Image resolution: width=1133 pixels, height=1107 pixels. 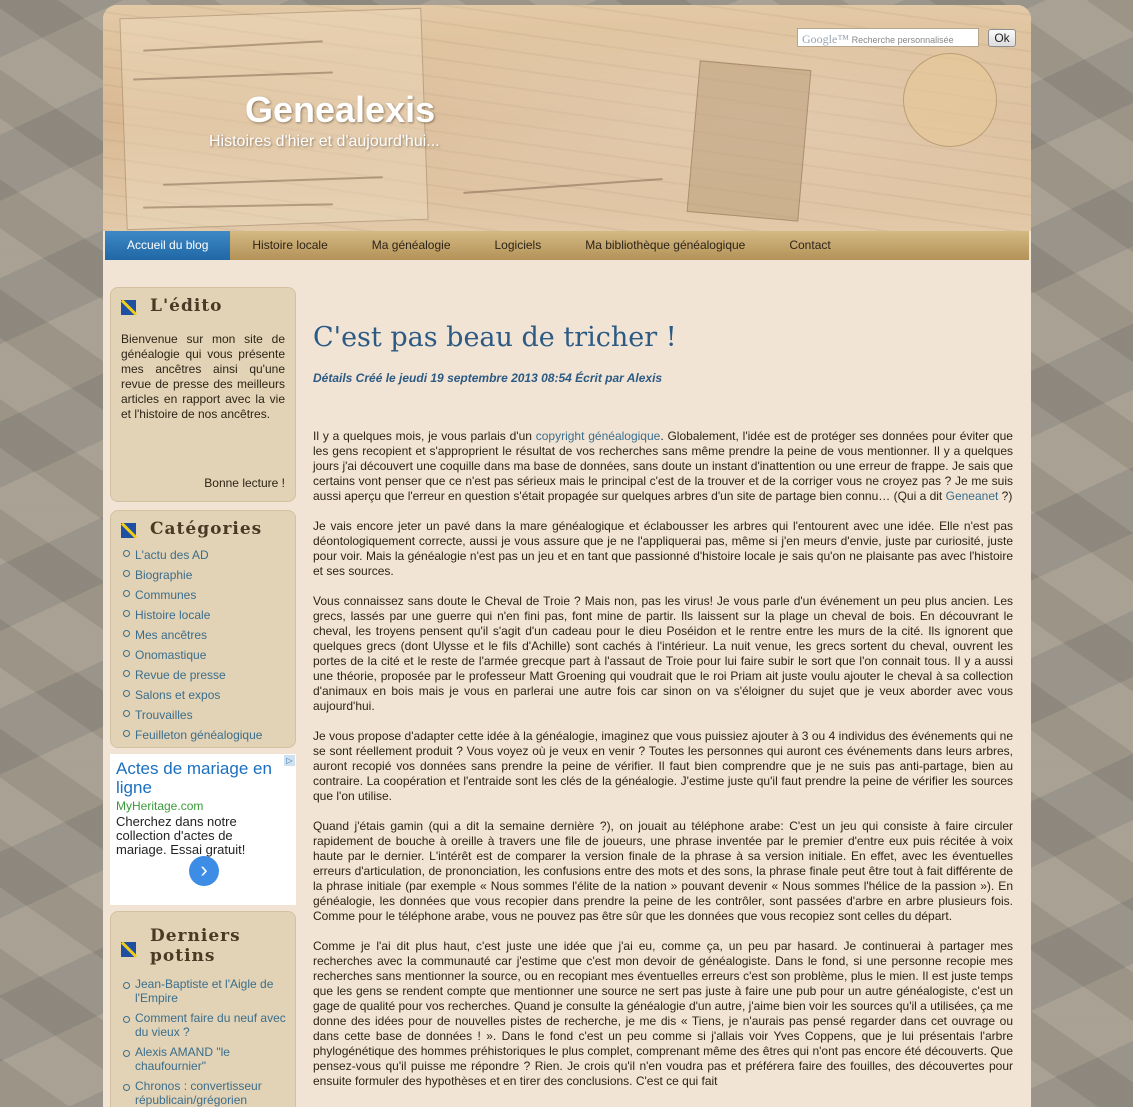 What do you see at coordinates (192, 575) in the screenshot?
I see `category-link: Biographie` at bounding box center [192, 575].